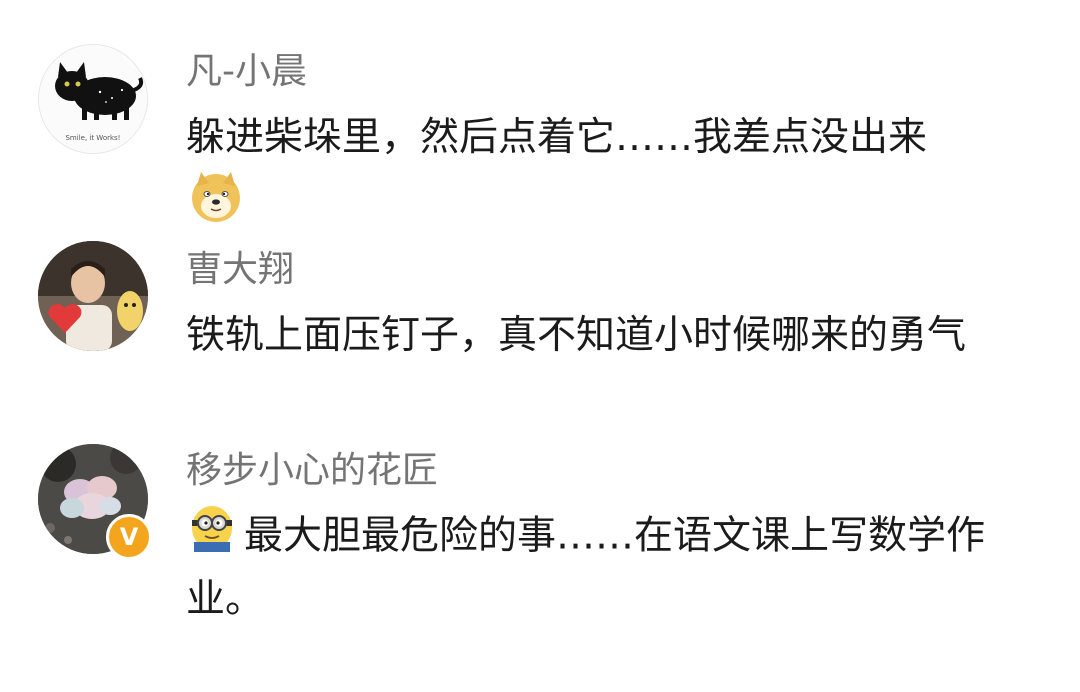  What do you see at coordinates (312, 471) in the screenshot?
I see `comment-username: 移步小心的花匠` at bounding box center [312, 471].